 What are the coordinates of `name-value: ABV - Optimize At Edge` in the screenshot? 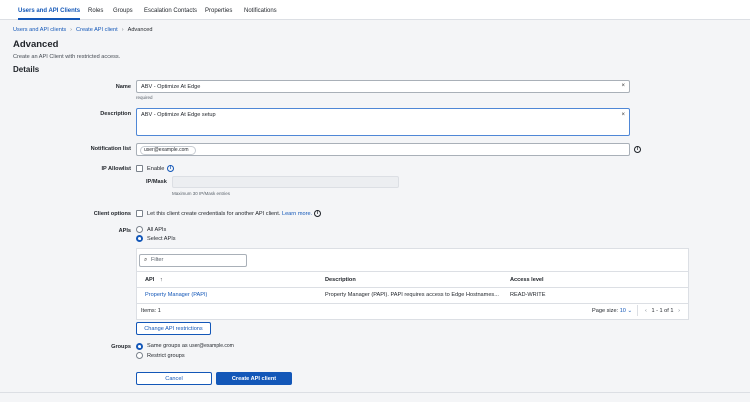 It's located at (171, 87).